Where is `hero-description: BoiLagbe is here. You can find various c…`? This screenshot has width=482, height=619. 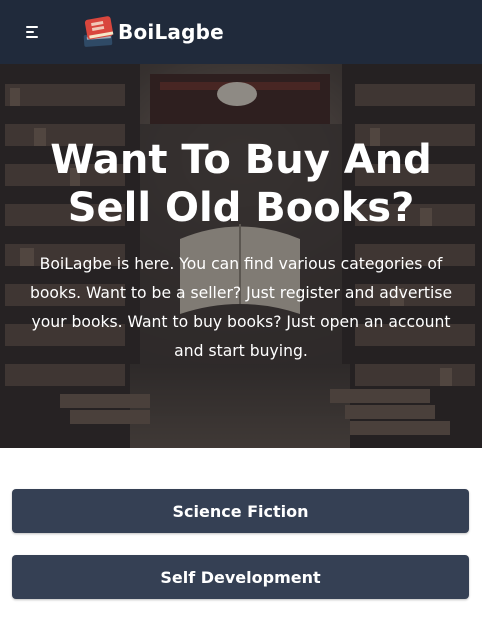
hero-description: BoiLagbe is here. You can find various c… is located at coordinates (241, 307).